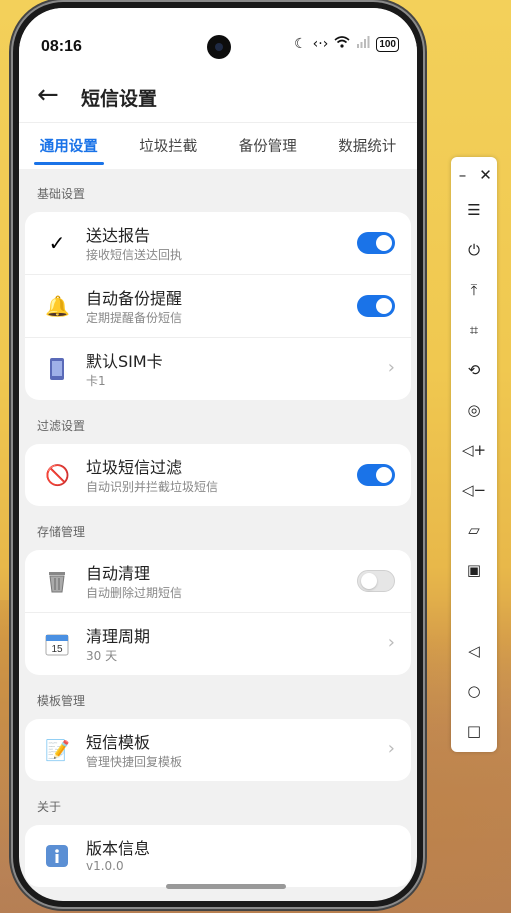 This screenshot has height=913, width=511. Describe the element at coordinates (134, 467) in the screenshot. I see `row-label: 垃圾短信过滤` at that location.